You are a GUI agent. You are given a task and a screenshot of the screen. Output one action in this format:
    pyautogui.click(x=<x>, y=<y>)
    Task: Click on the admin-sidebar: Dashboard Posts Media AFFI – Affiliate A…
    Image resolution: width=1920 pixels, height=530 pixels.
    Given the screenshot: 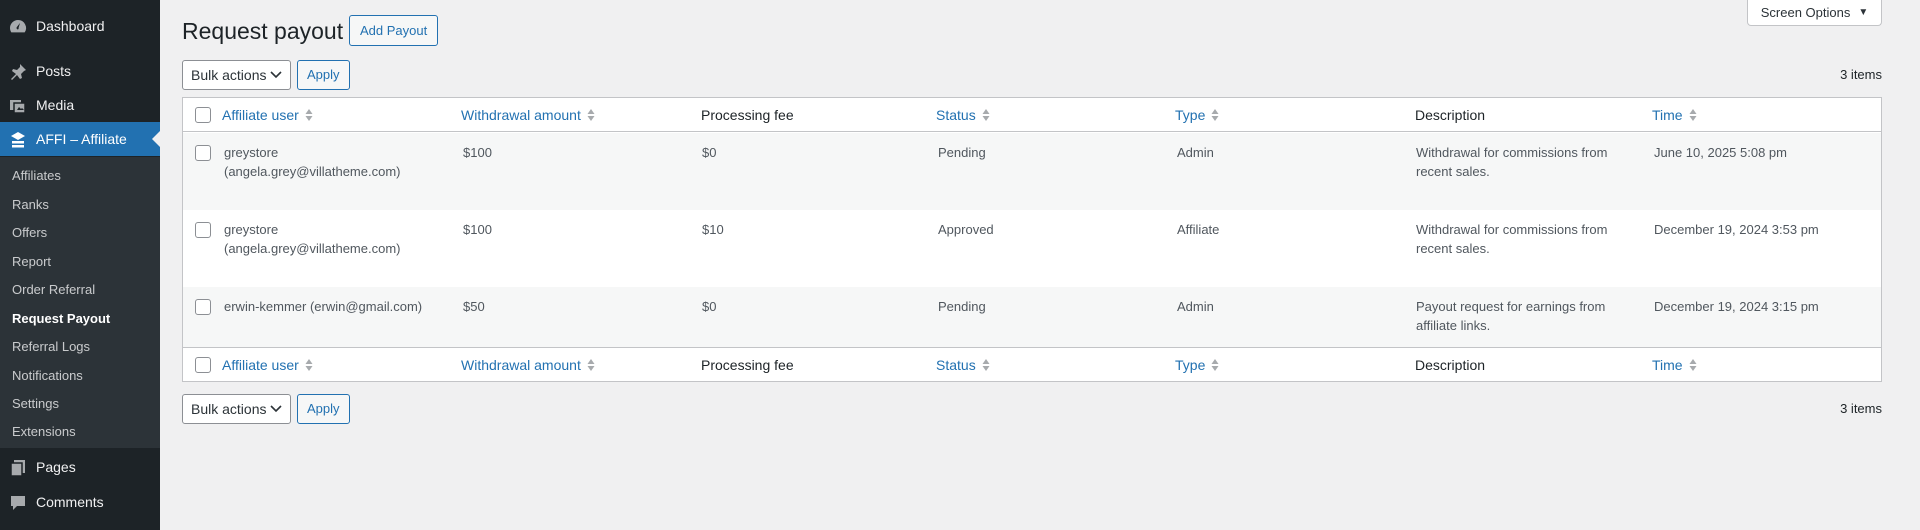 What is the action you would take?
    pyautogui.click(x=80, y=265)
    